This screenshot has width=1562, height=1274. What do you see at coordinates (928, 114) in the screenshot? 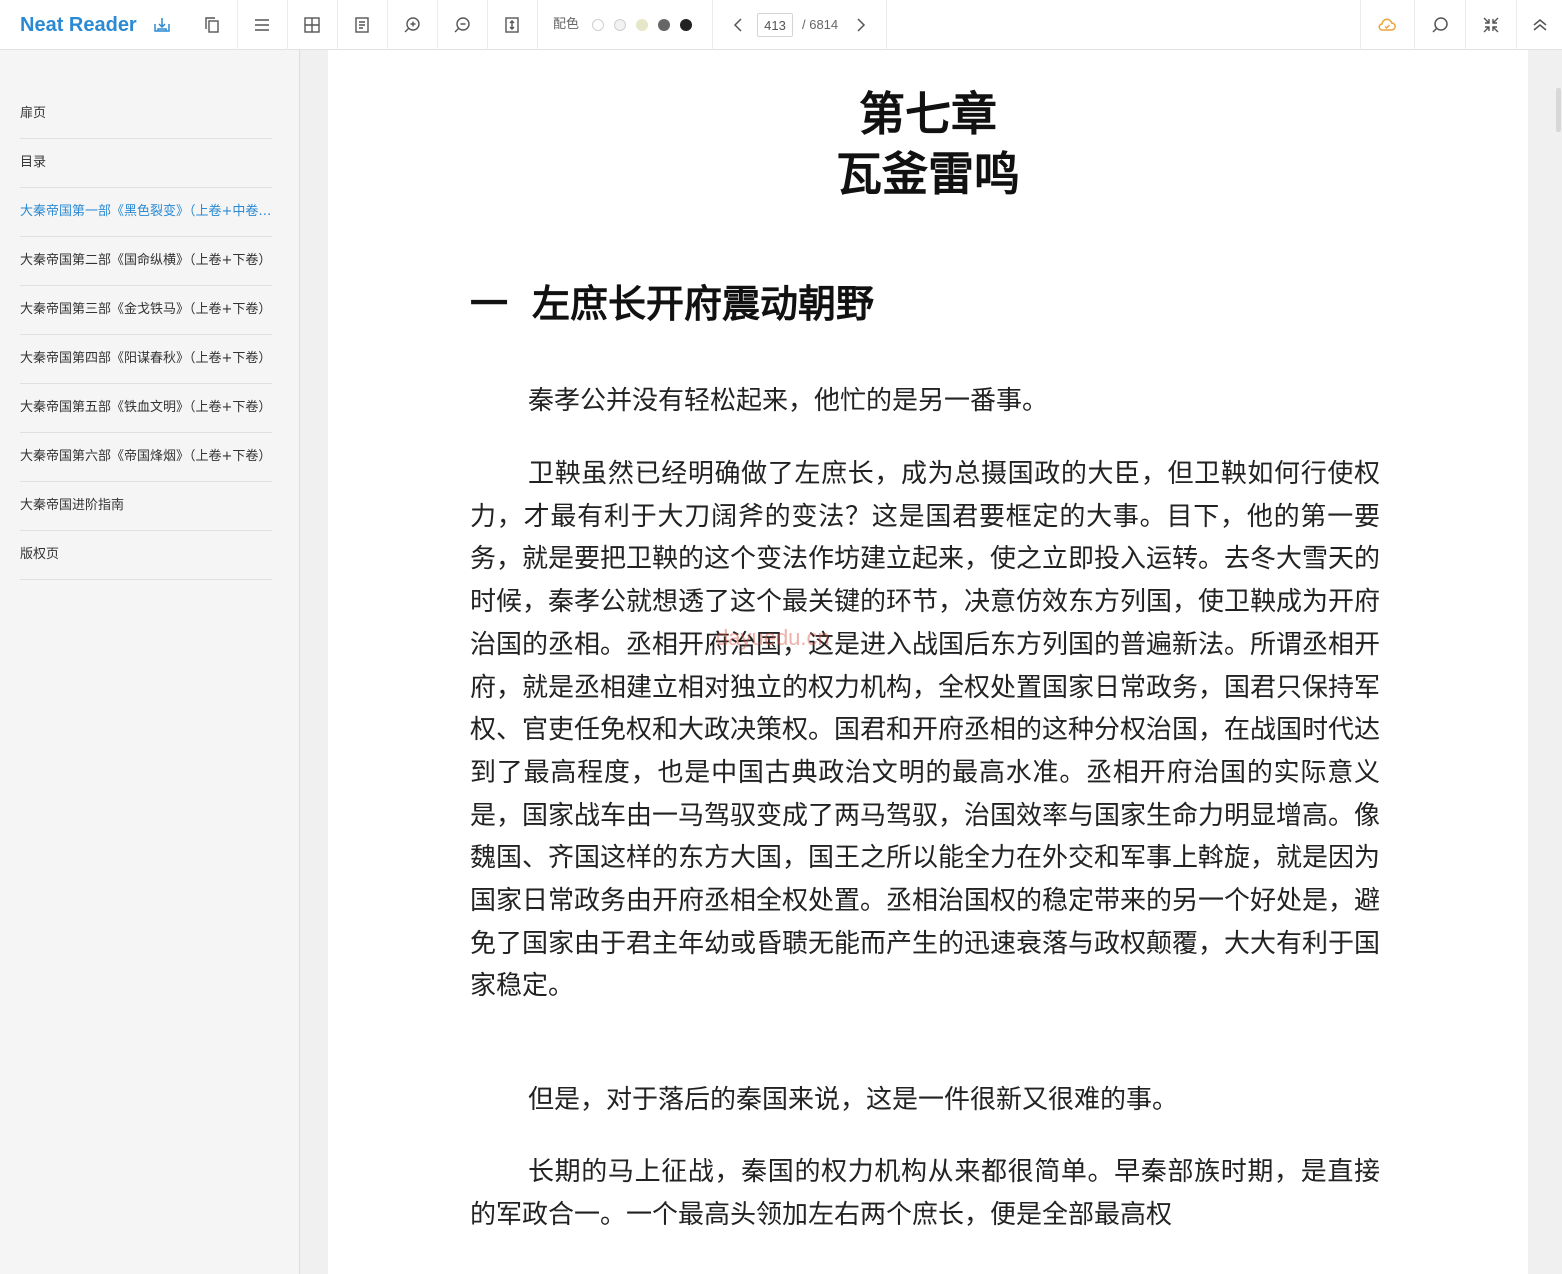
I see `chapter-number: 第七章` at bounding box center [928, 114].